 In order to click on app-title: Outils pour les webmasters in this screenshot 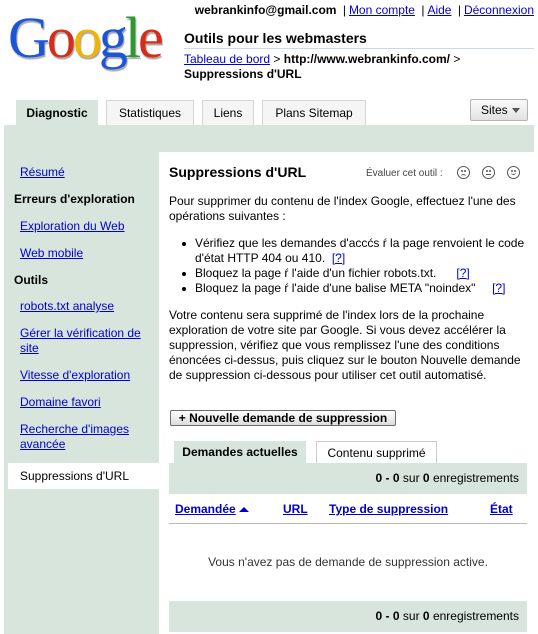, I will do `click(275, 38)`.